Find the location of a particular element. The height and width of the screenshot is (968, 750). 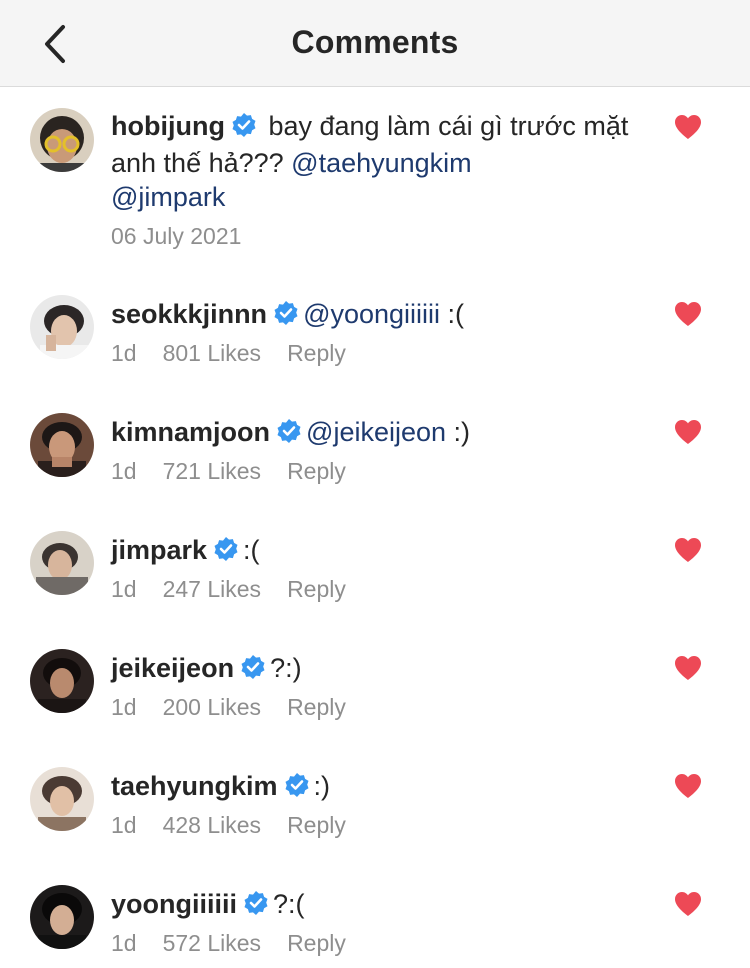

mention-link: @jeikeijeon is located at coordinates (376, 432).